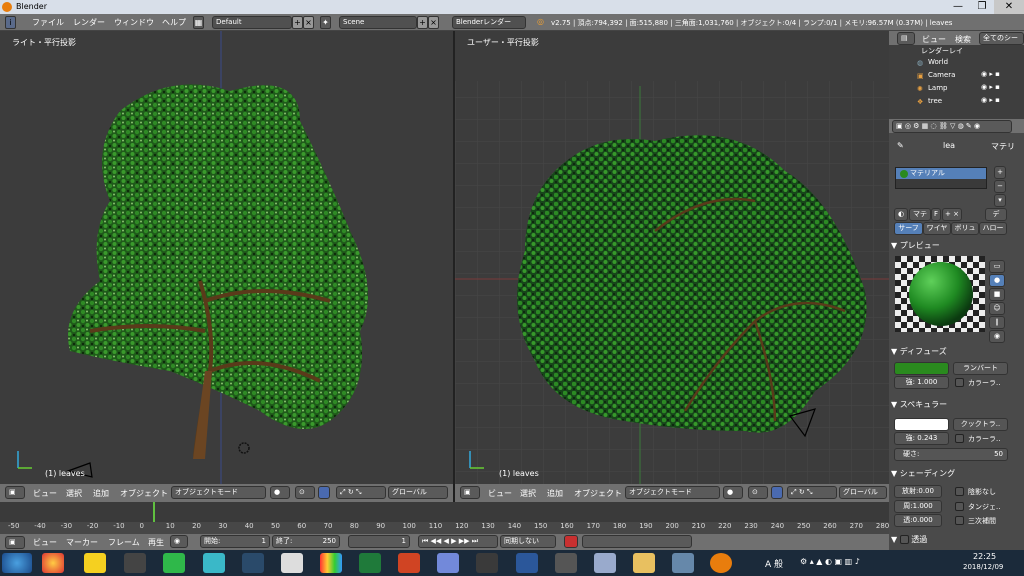 The height and width of the screenshot is (576, 1024). Describe the element at coordinates (378, 22) in the screenshot. I see `scene-select: Scene` at that location.